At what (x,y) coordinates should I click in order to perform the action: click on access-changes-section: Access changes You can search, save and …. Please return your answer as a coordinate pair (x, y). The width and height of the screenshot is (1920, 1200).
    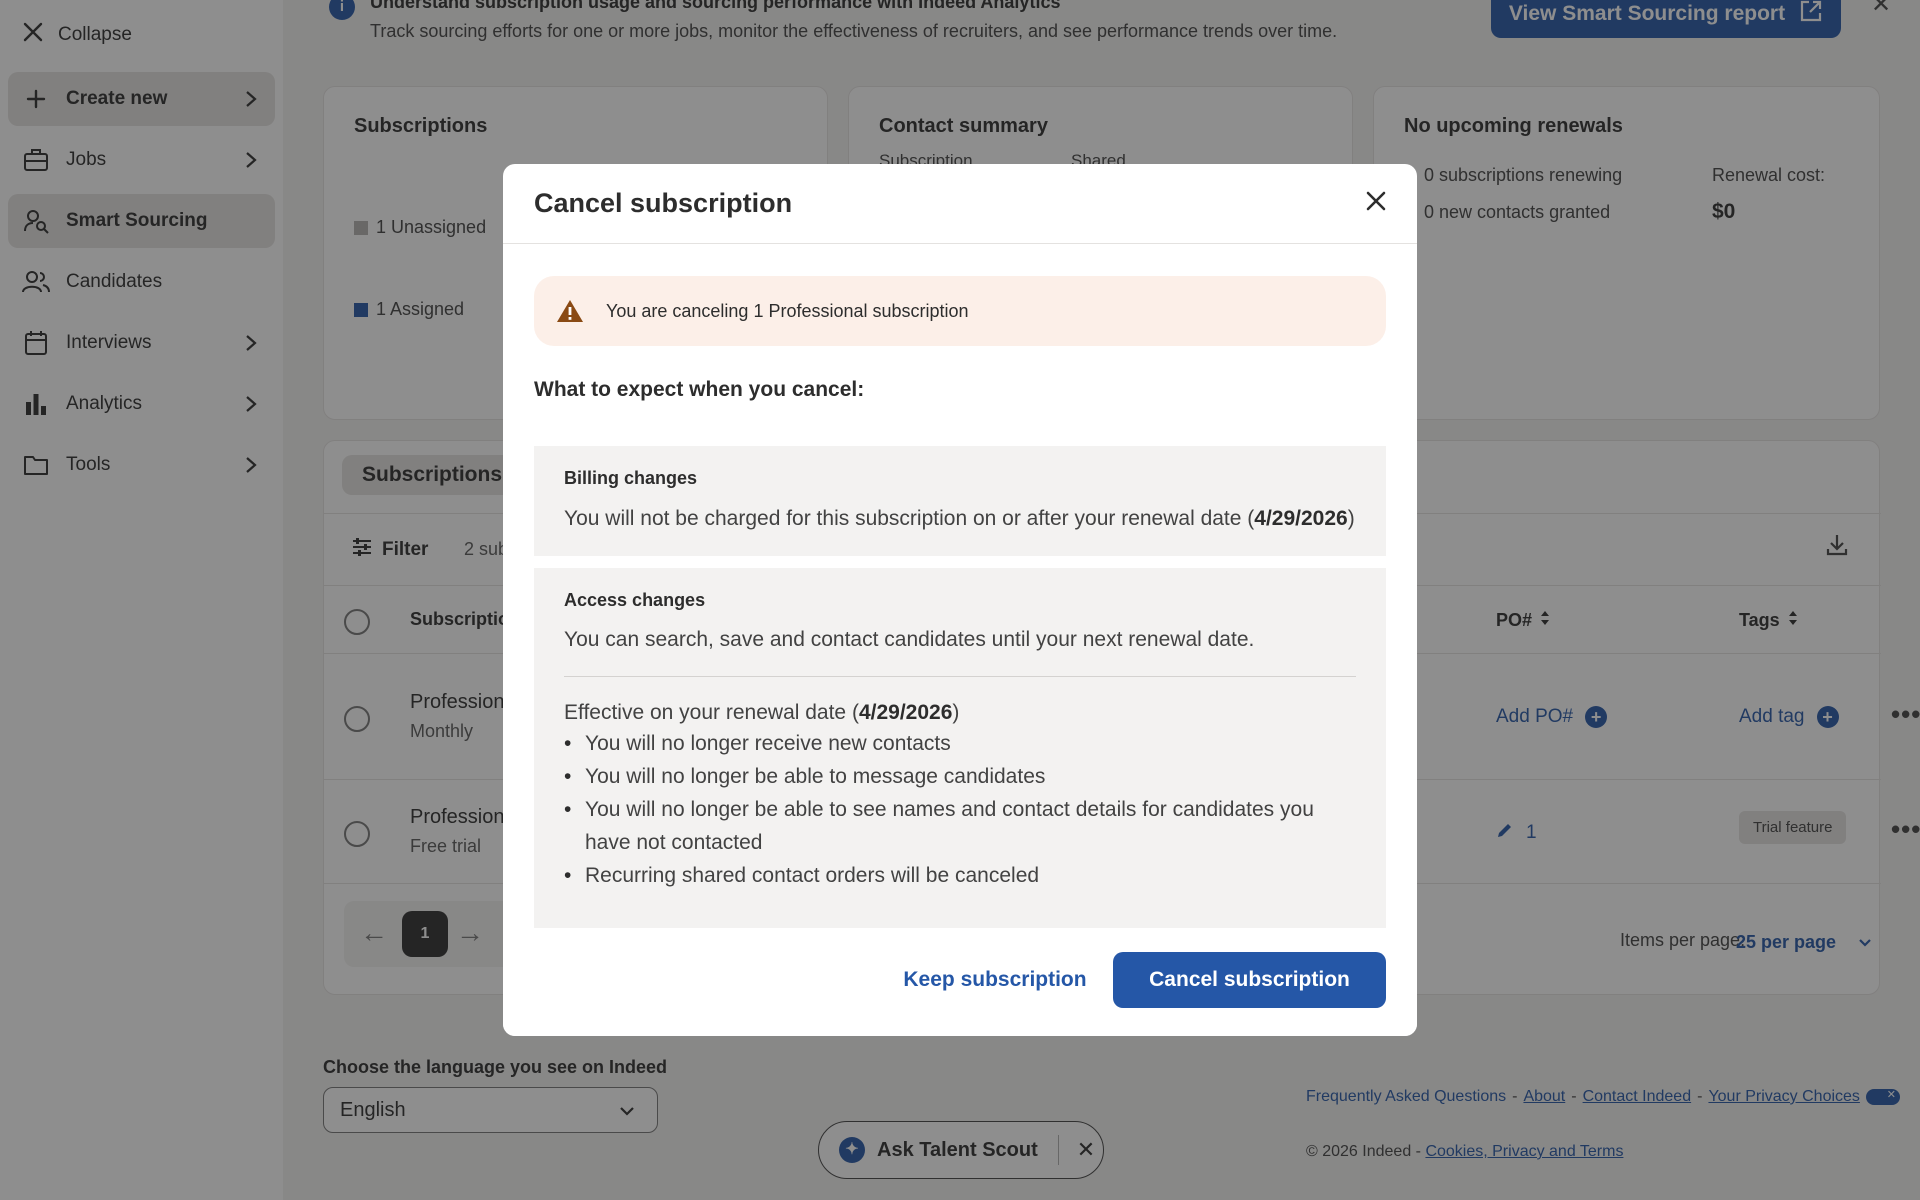
    Looking at the image, I should click on (960, 750).